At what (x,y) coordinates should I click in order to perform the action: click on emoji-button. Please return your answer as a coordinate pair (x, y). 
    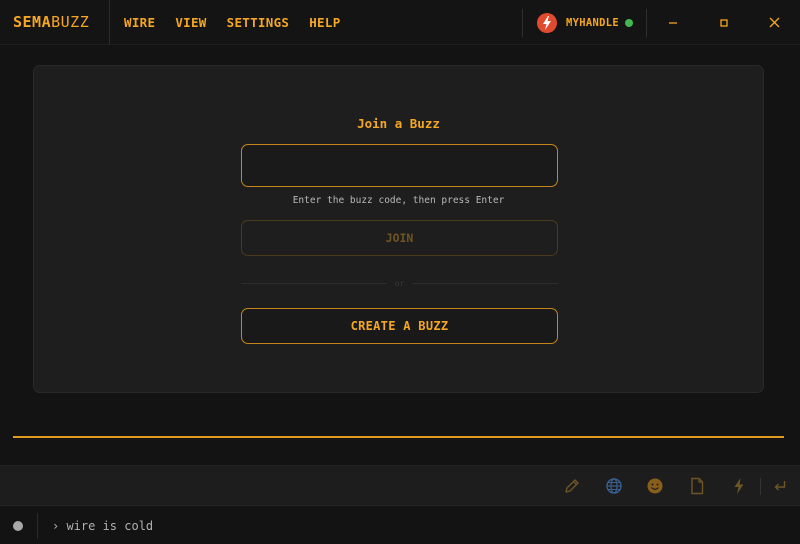
    Looking at the image, I should click on (655, 486).